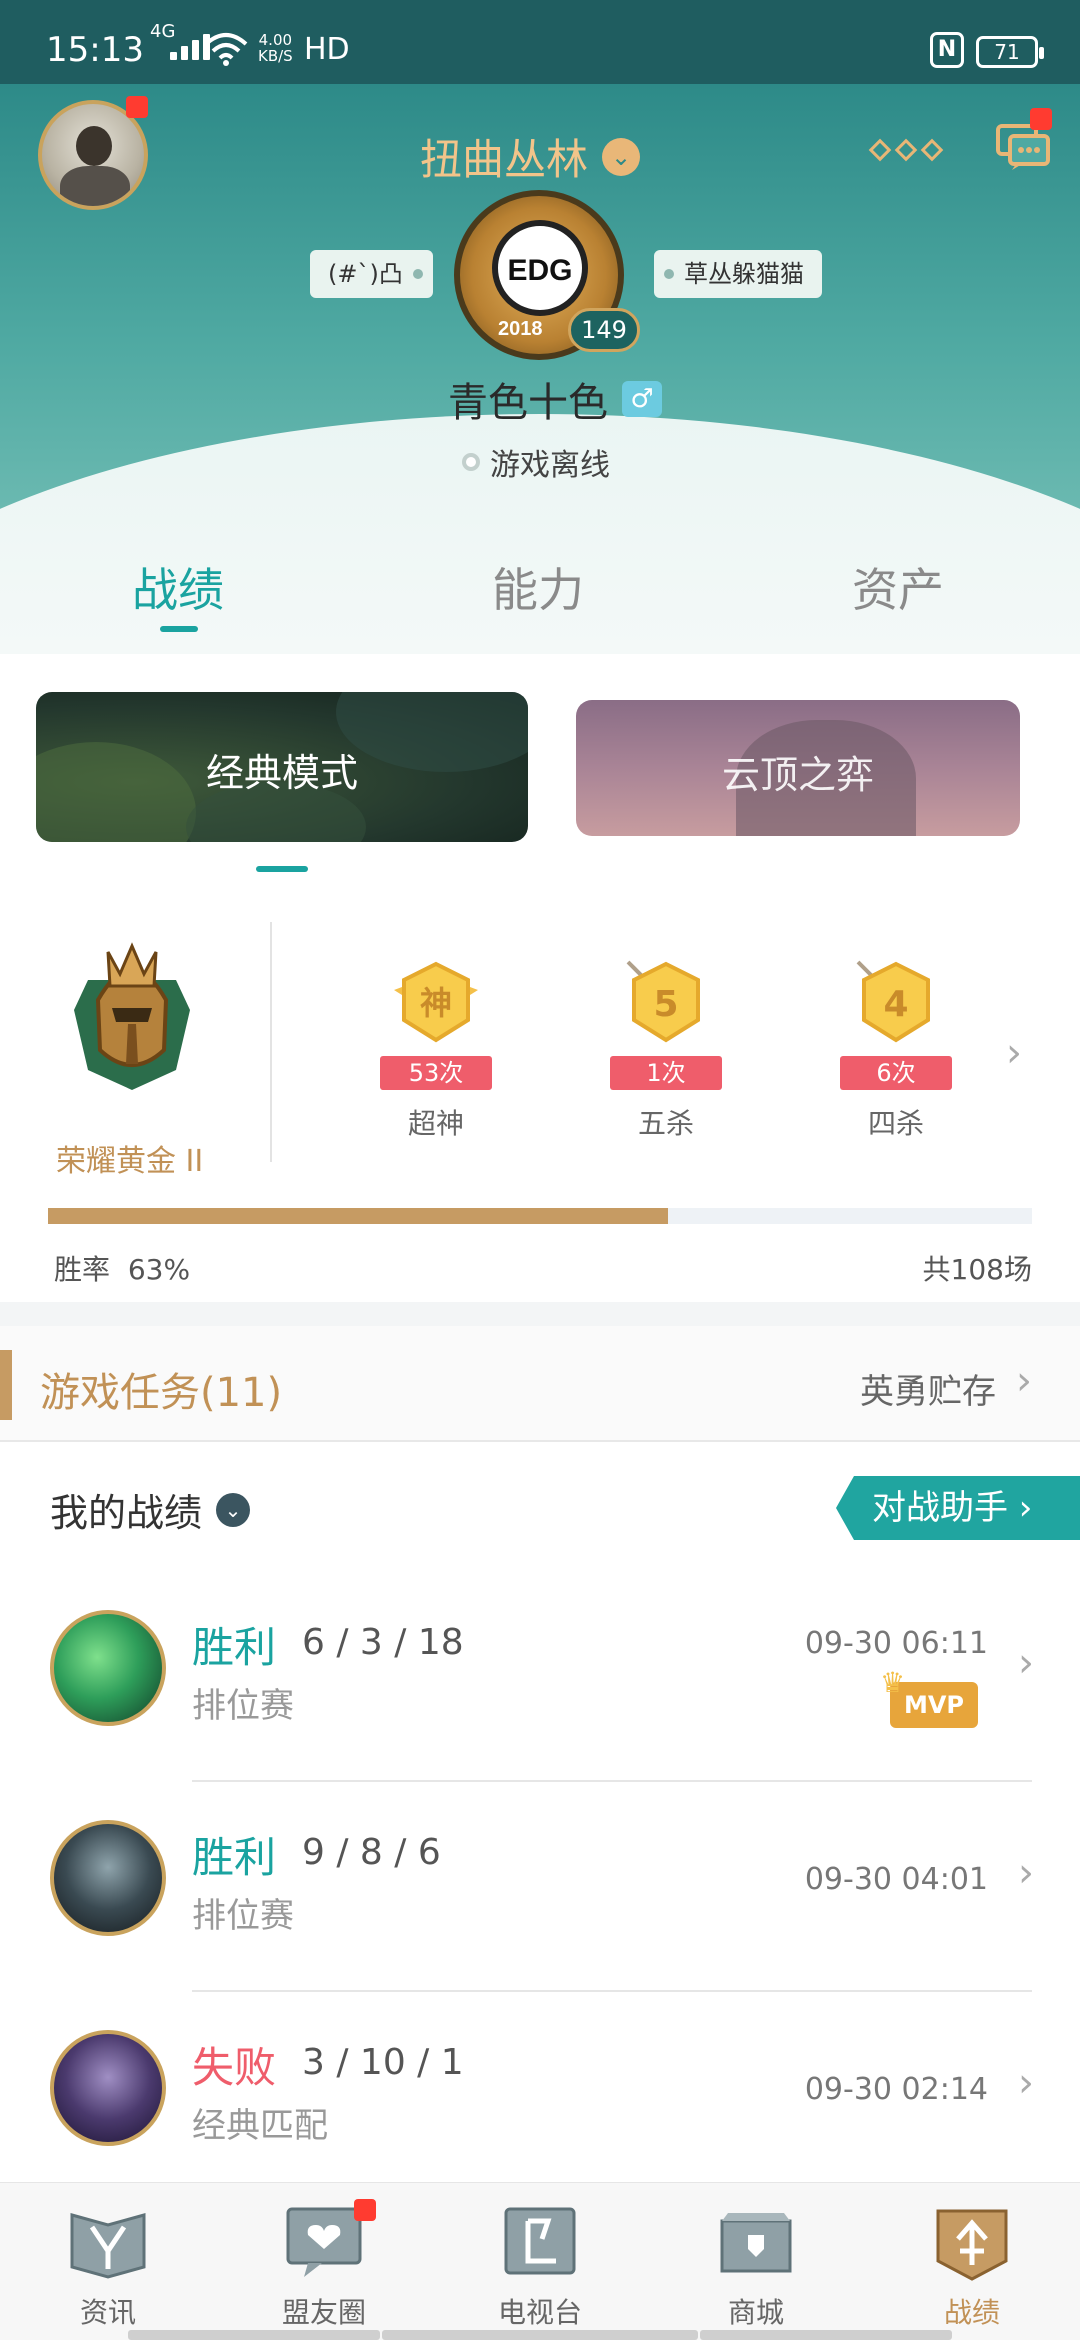 This screenshot has width=1080, height=2340. I want to click on match-time: 09-30 06:11, so click(896, 1643).